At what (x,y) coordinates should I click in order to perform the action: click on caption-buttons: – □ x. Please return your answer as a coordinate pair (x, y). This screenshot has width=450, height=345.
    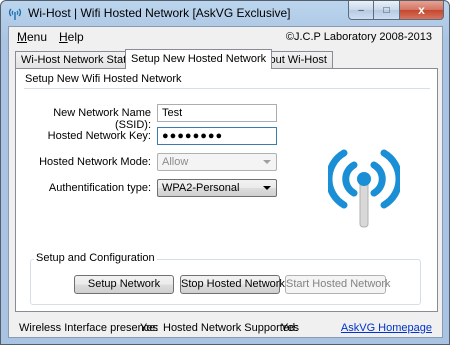
    Looking at the image, I should click on (396, 10).